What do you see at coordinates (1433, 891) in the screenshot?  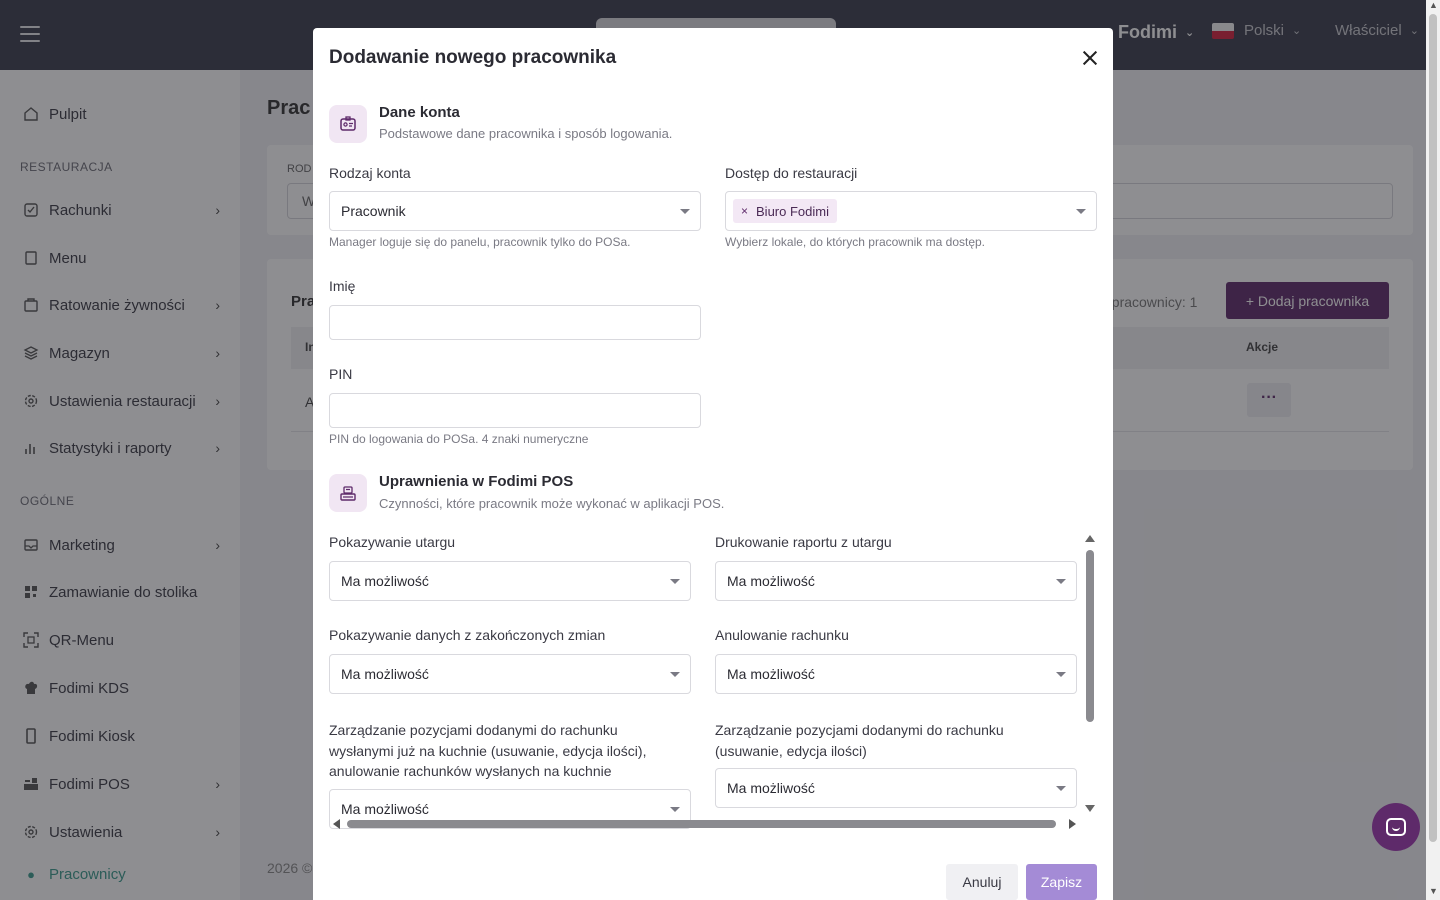 I see `scroll-down-icon: ▼` at bounding box center [1433, 891].